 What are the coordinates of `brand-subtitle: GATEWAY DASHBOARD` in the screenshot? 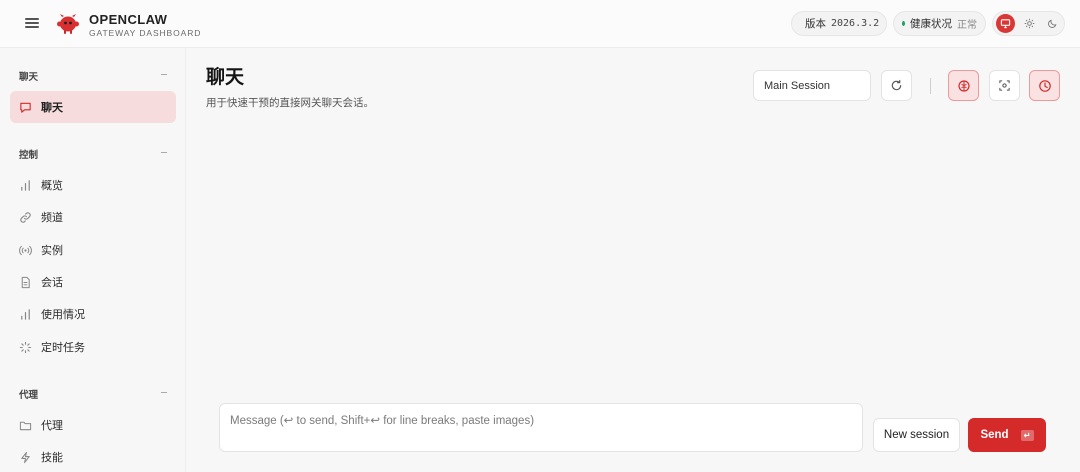 It's located at (145, 33).